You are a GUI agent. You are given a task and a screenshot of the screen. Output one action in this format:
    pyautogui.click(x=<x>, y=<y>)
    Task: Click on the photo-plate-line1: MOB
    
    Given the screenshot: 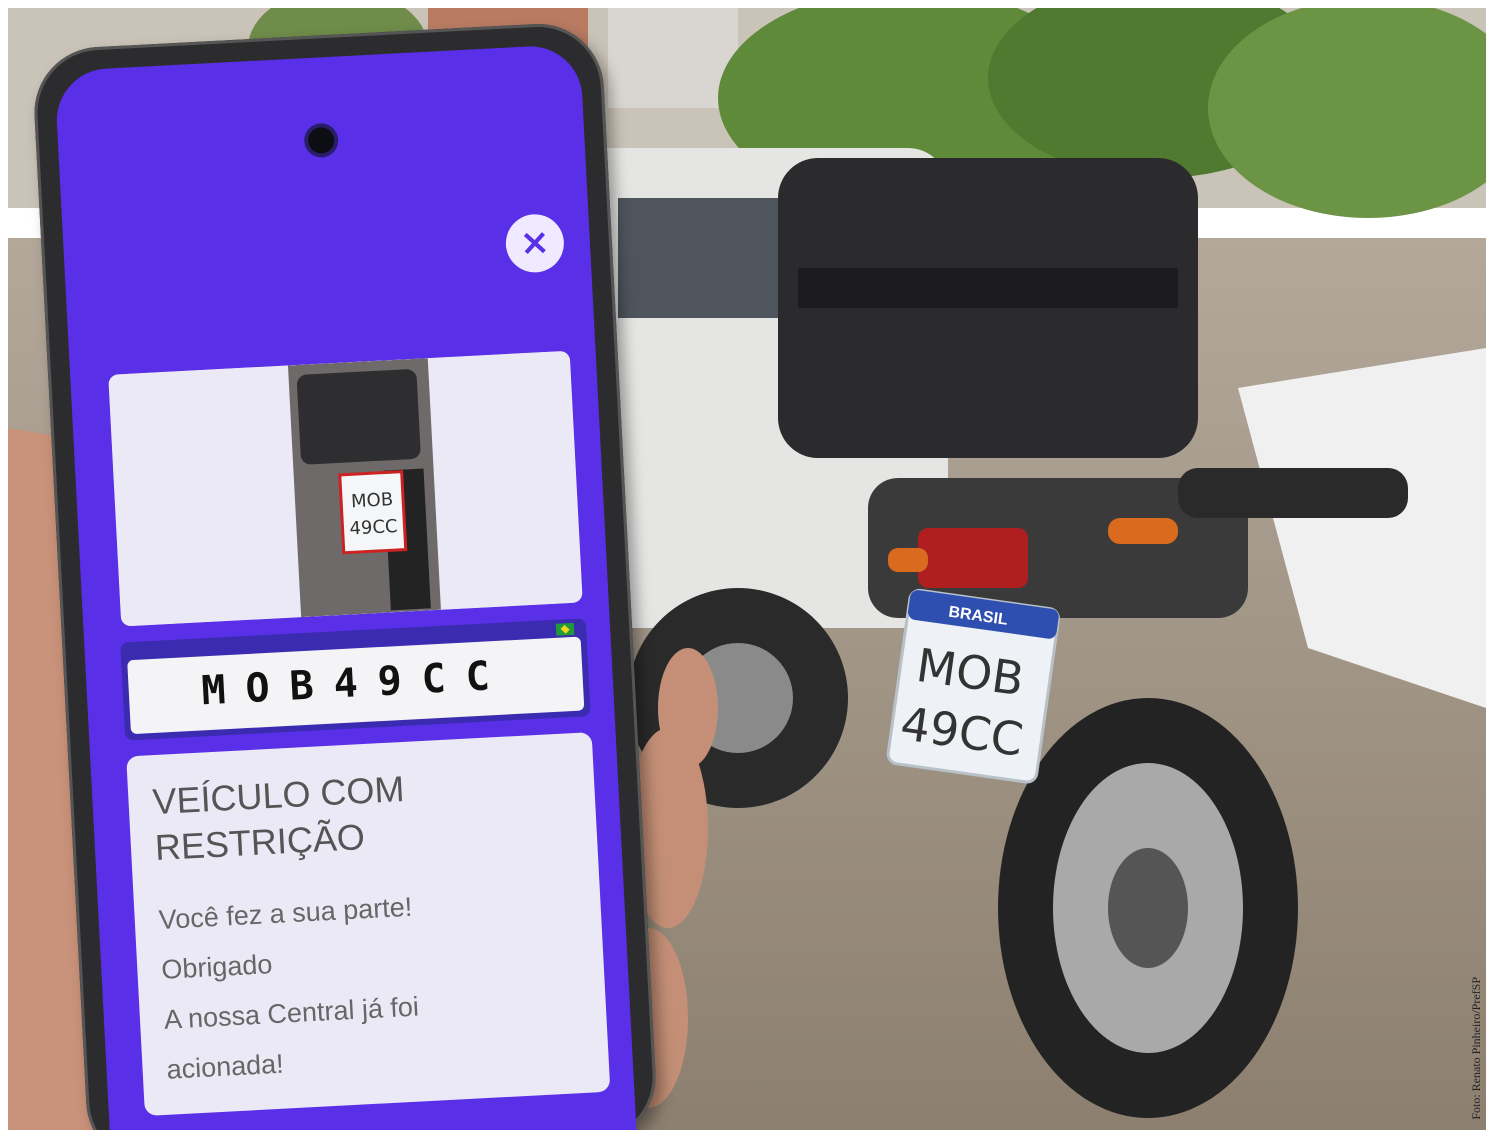 What is the action you would take?
    pyautogui.click(x=372, y=500)
    